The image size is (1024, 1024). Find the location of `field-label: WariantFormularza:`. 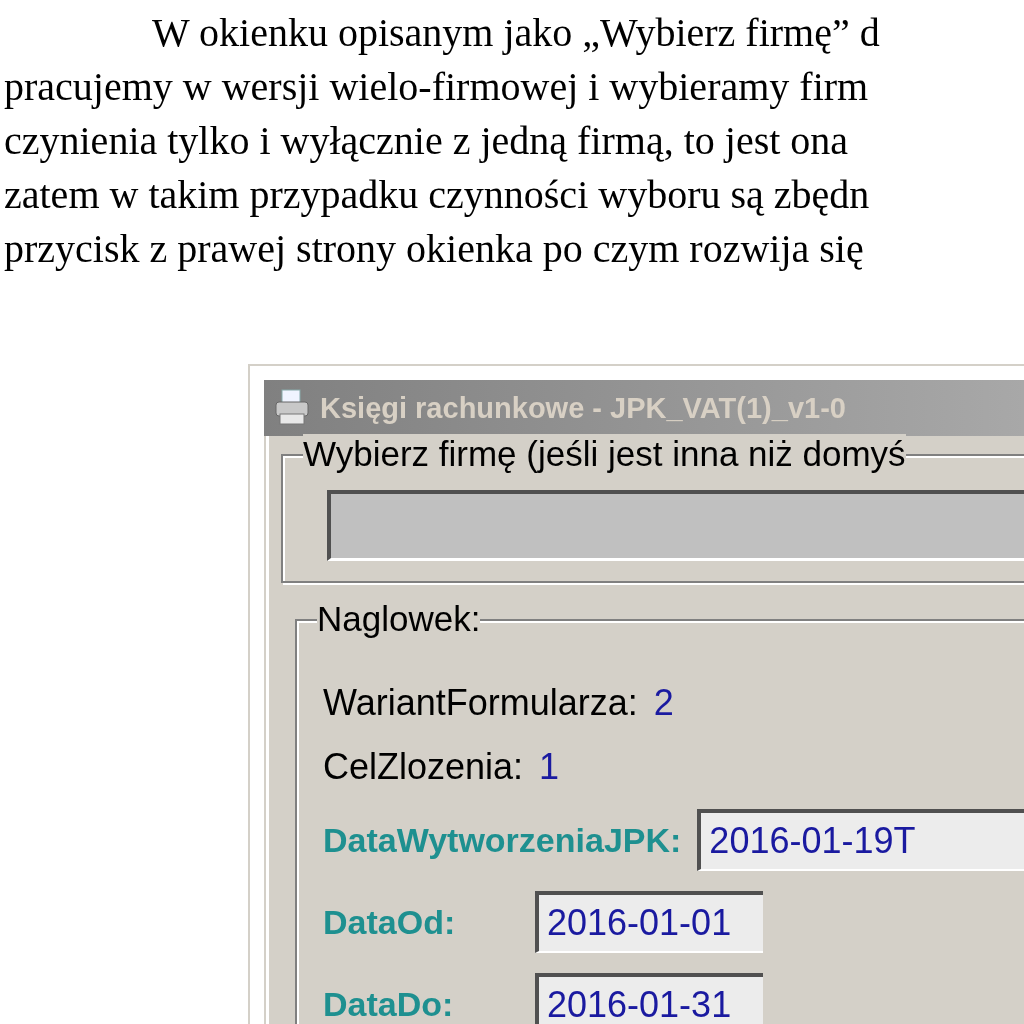

field-label: WariantFormularza: is located at coordinates (480, 703).